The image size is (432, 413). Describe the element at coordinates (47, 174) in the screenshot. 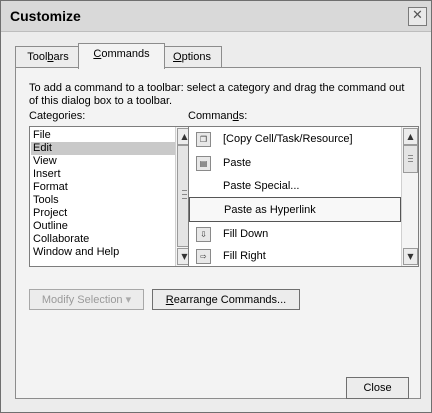

I see `category-item-insert: Insert` at that location.